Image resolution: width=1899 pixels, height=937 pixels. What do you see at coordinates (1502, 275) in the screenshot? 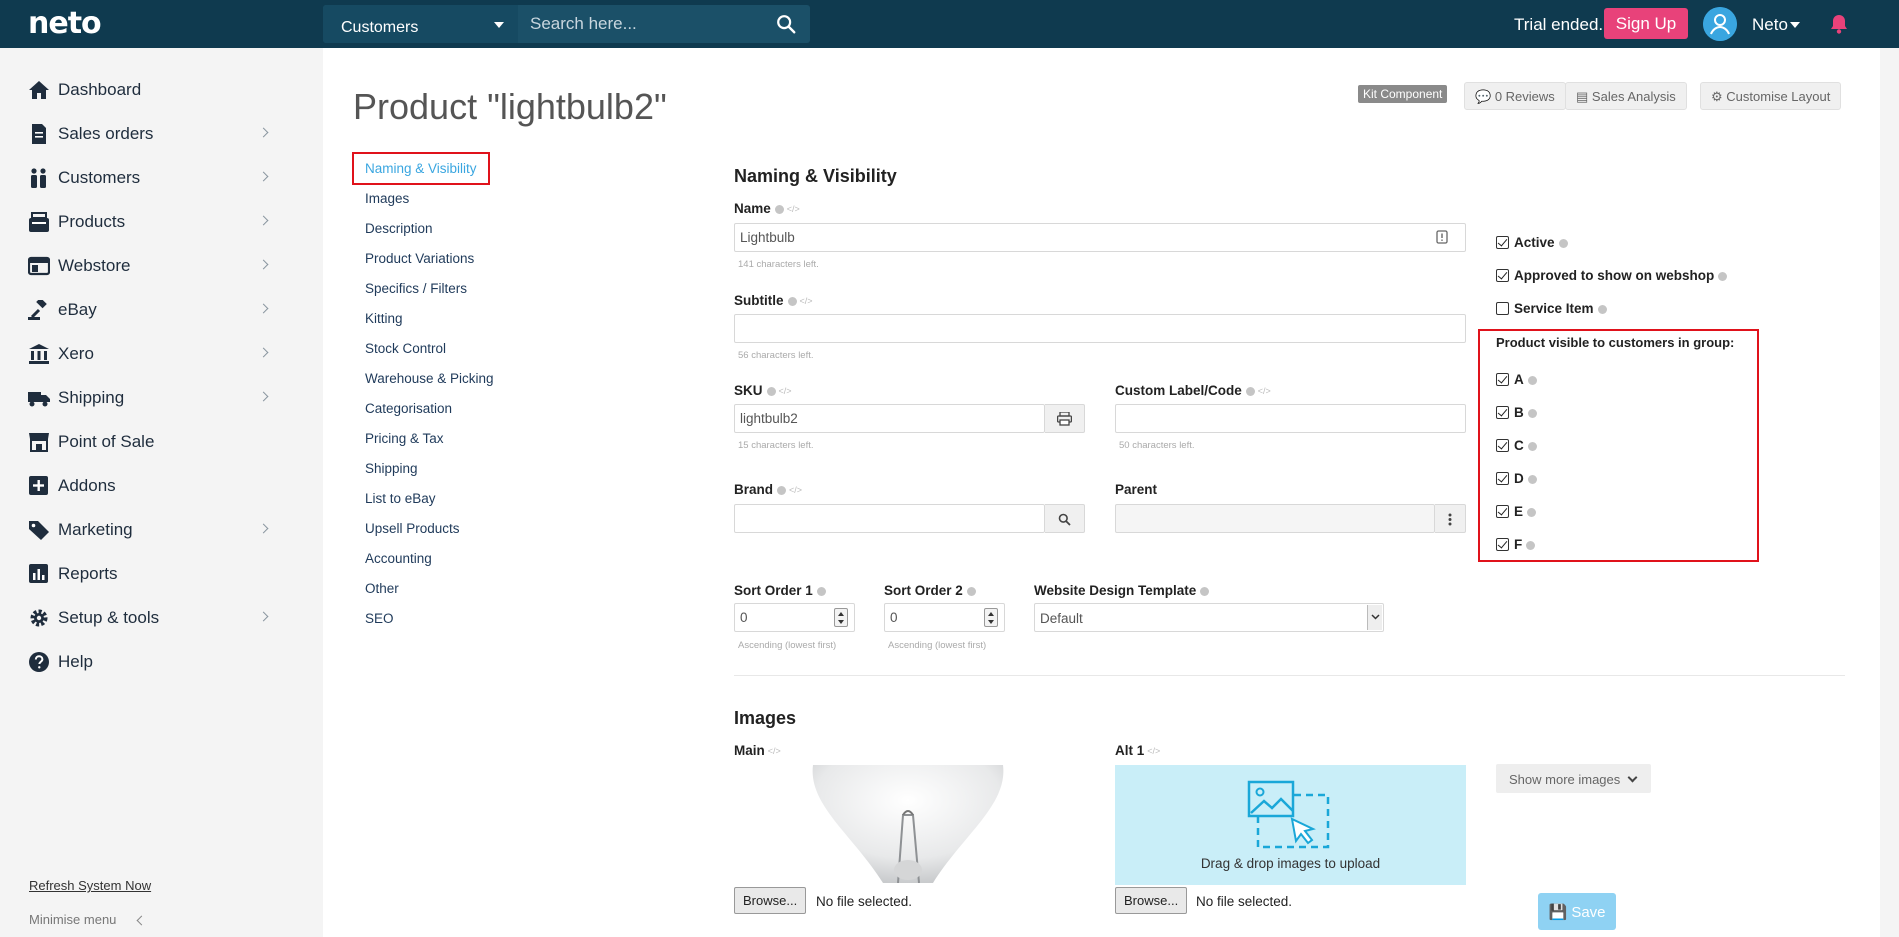
I see `approved-checkbox` at bounding box center [1502, 275].